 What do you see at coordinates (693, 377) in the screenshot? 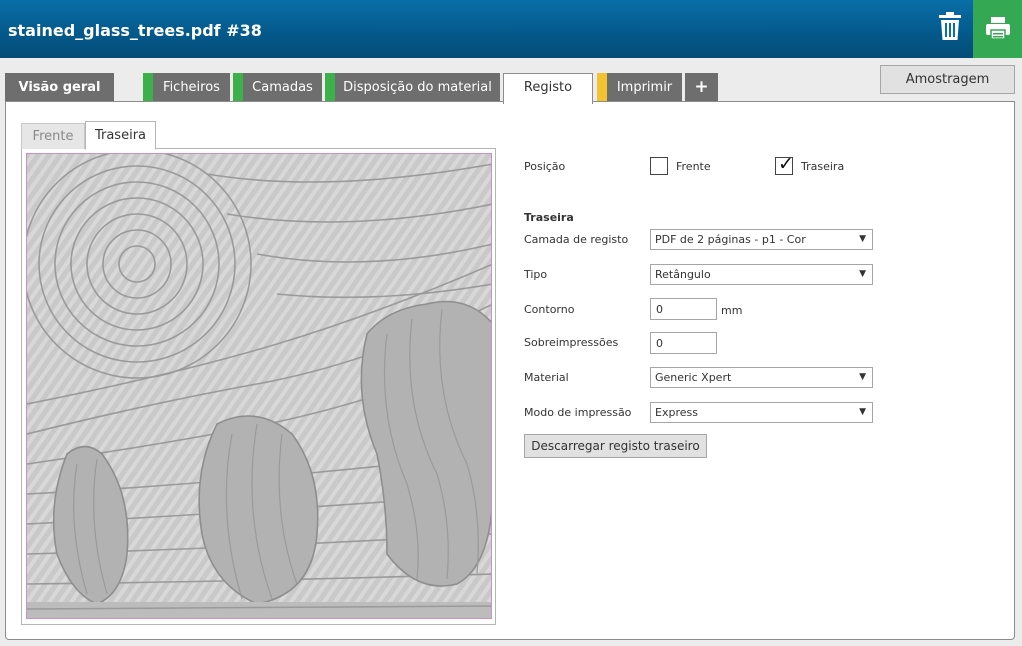
I see `material-select-value: Generic Xpert` at bounding box center [693, 377].